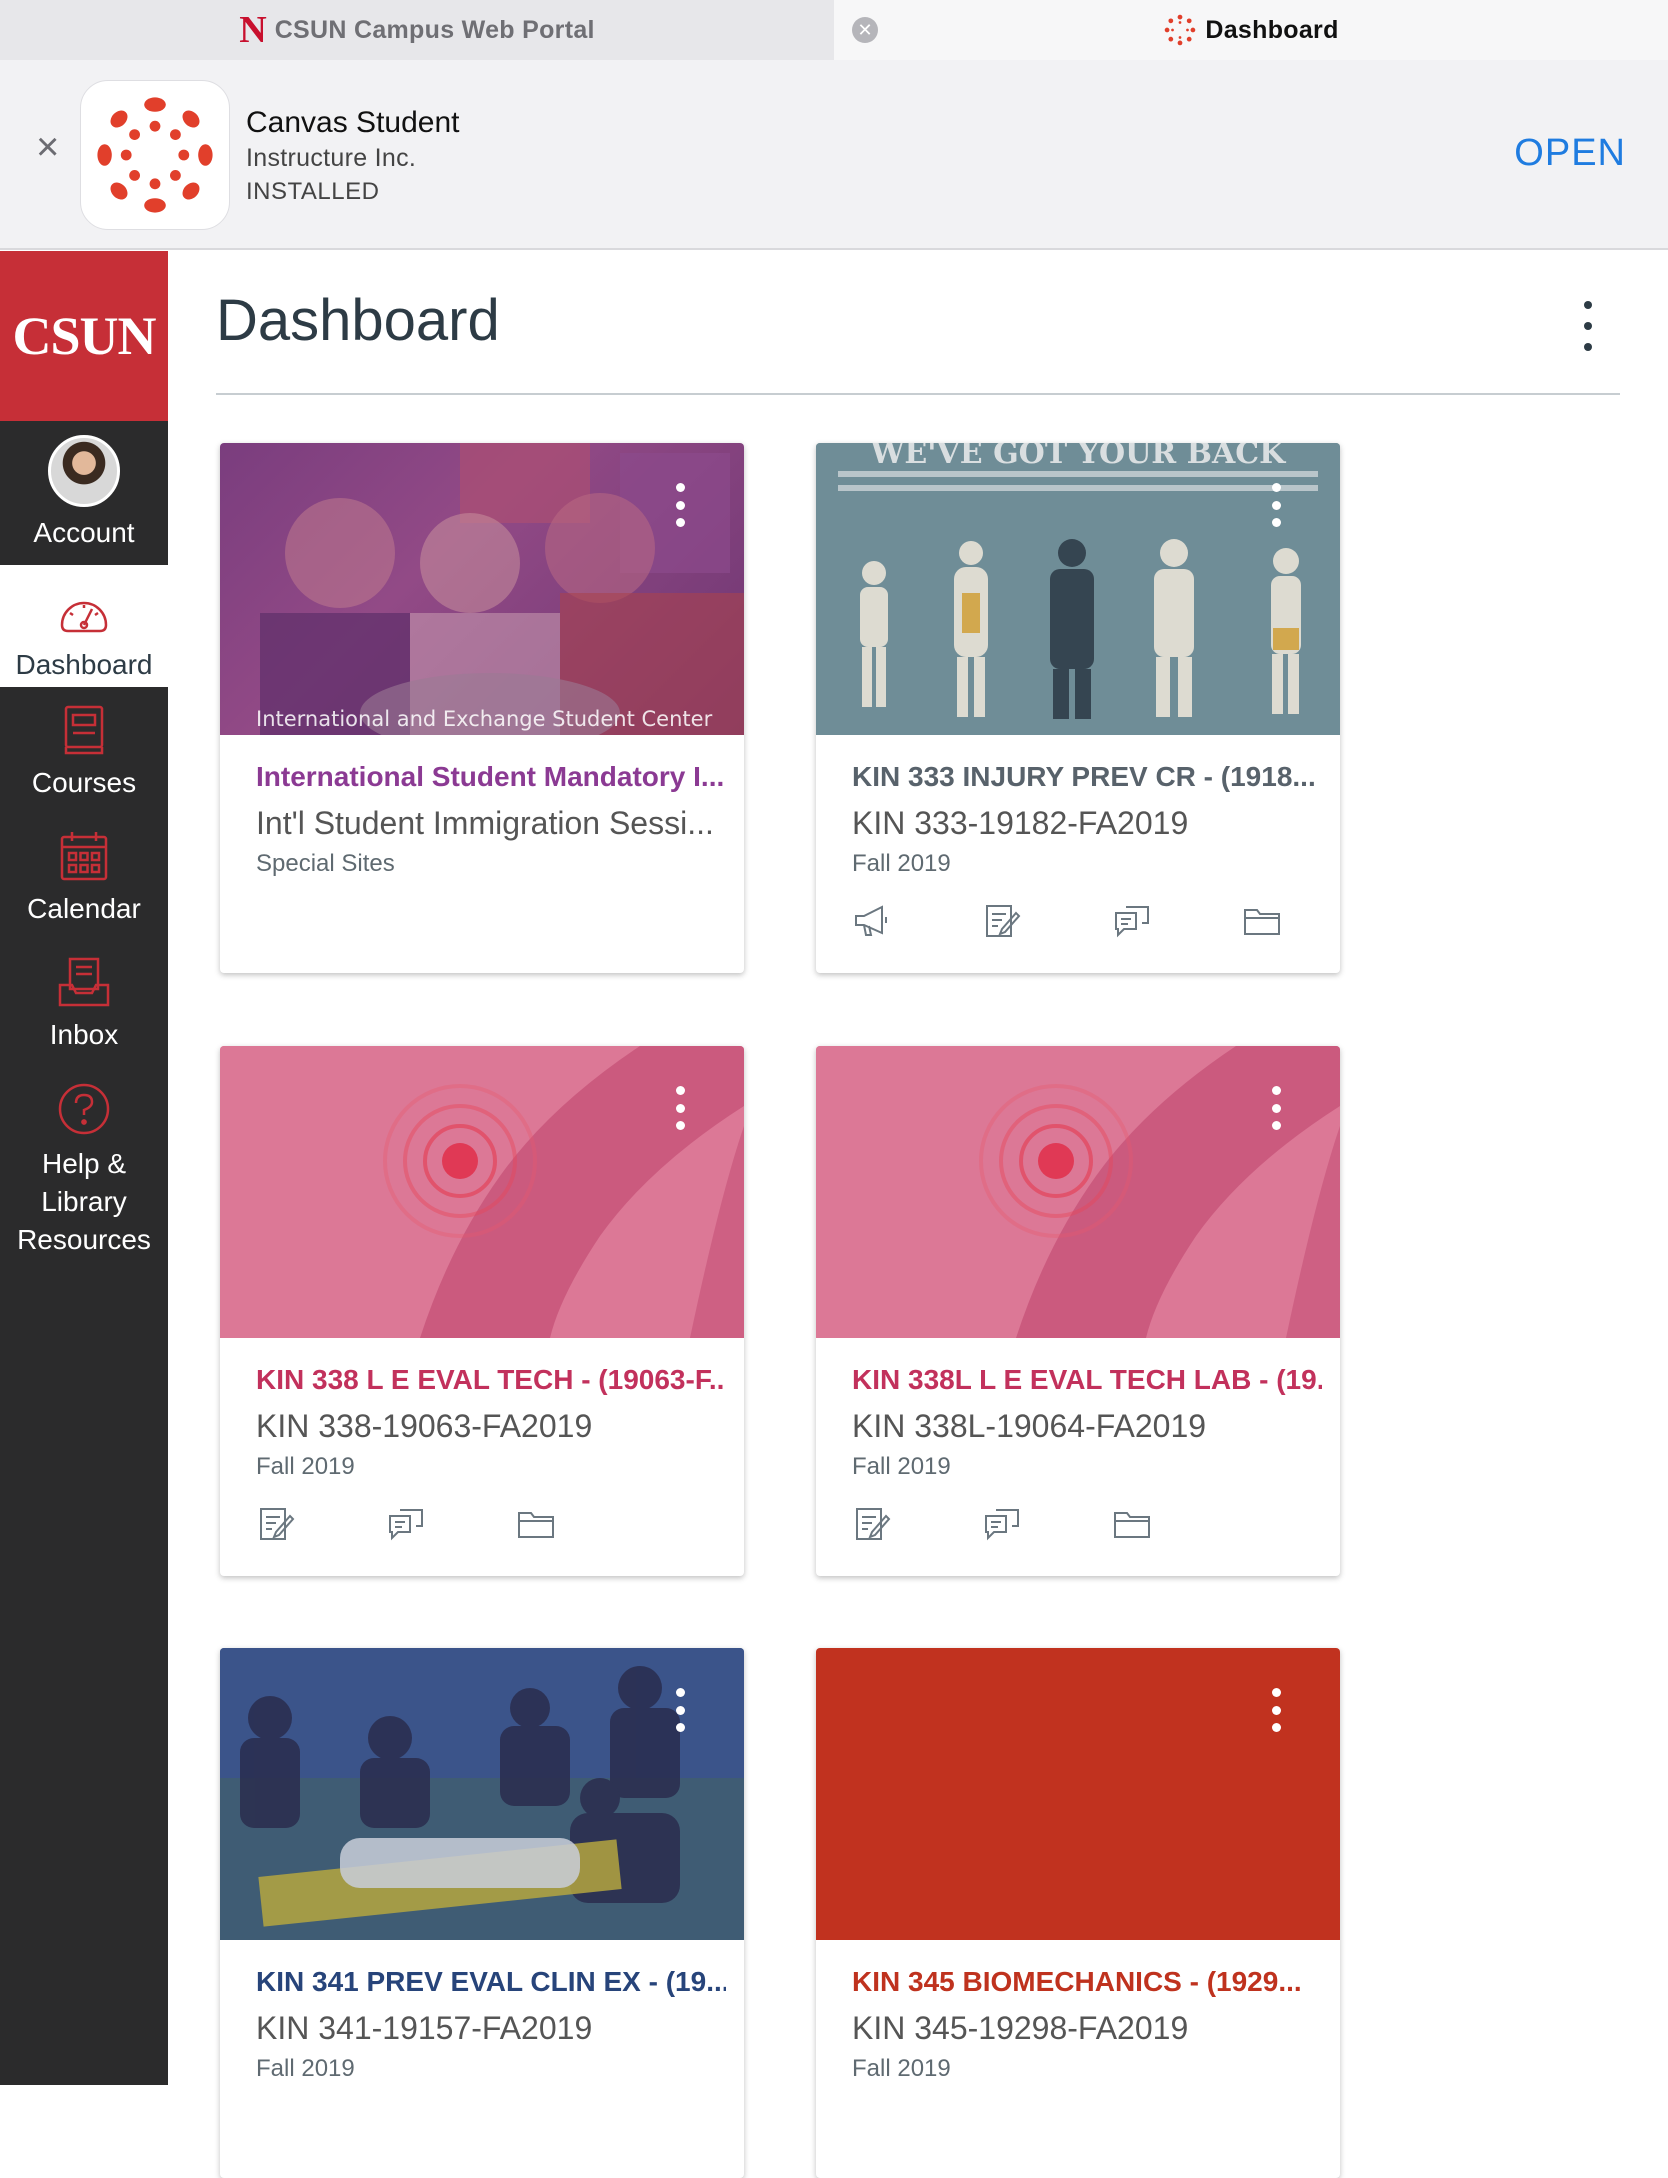 This screenshot has height=2178, width=1668. What do you see at coordinates (1588, 326) in the screenshot?
I see `dashboard-options-icon` at bounding box center [1588, 326].